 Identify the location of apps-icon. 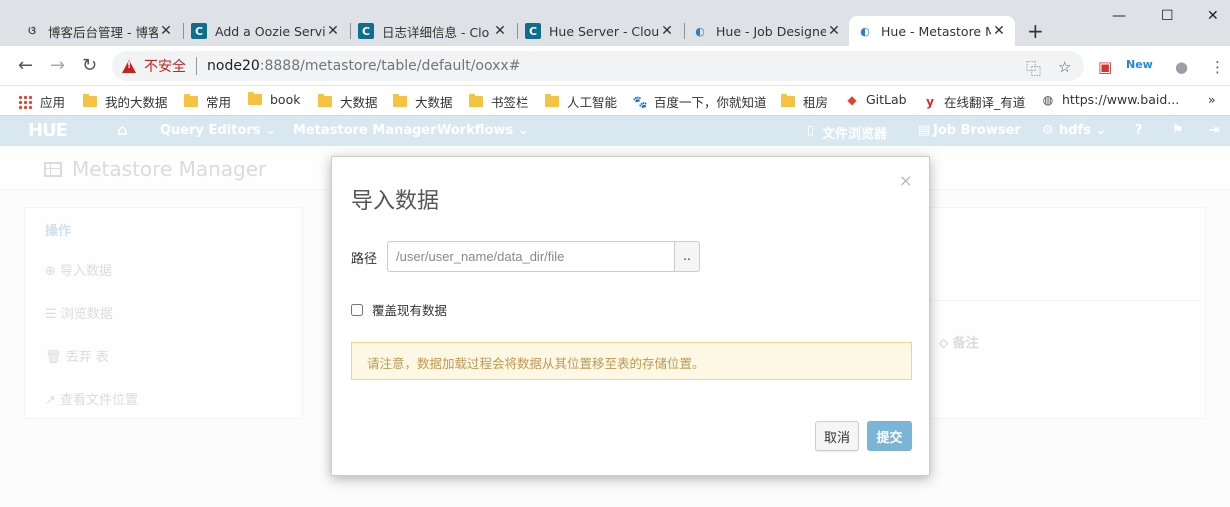
(25, 101).